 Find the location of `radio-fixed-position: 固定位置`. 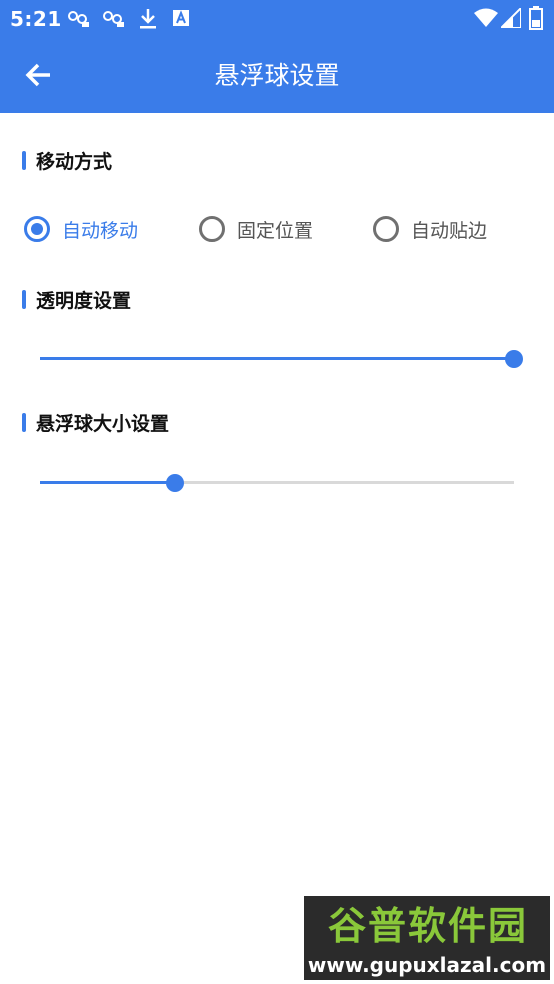

radio-fixed-position: 固定位置 is located at coordinates (256, 229).